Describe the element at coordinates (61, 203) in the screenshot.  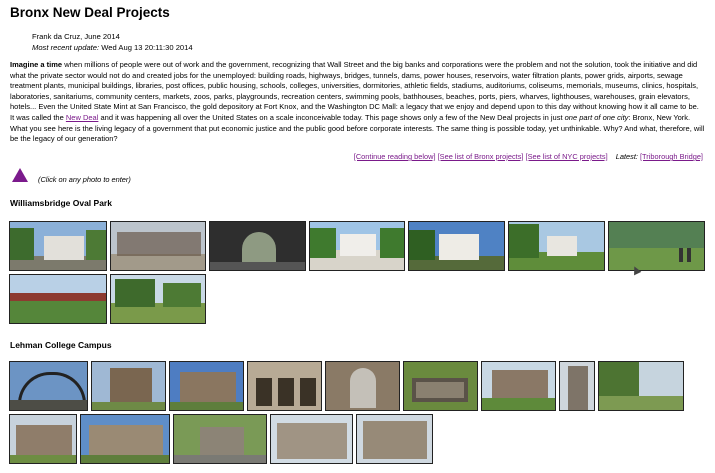
I see `section-heading-williamsbridge: Williamsbridge Oval Park` at that location.